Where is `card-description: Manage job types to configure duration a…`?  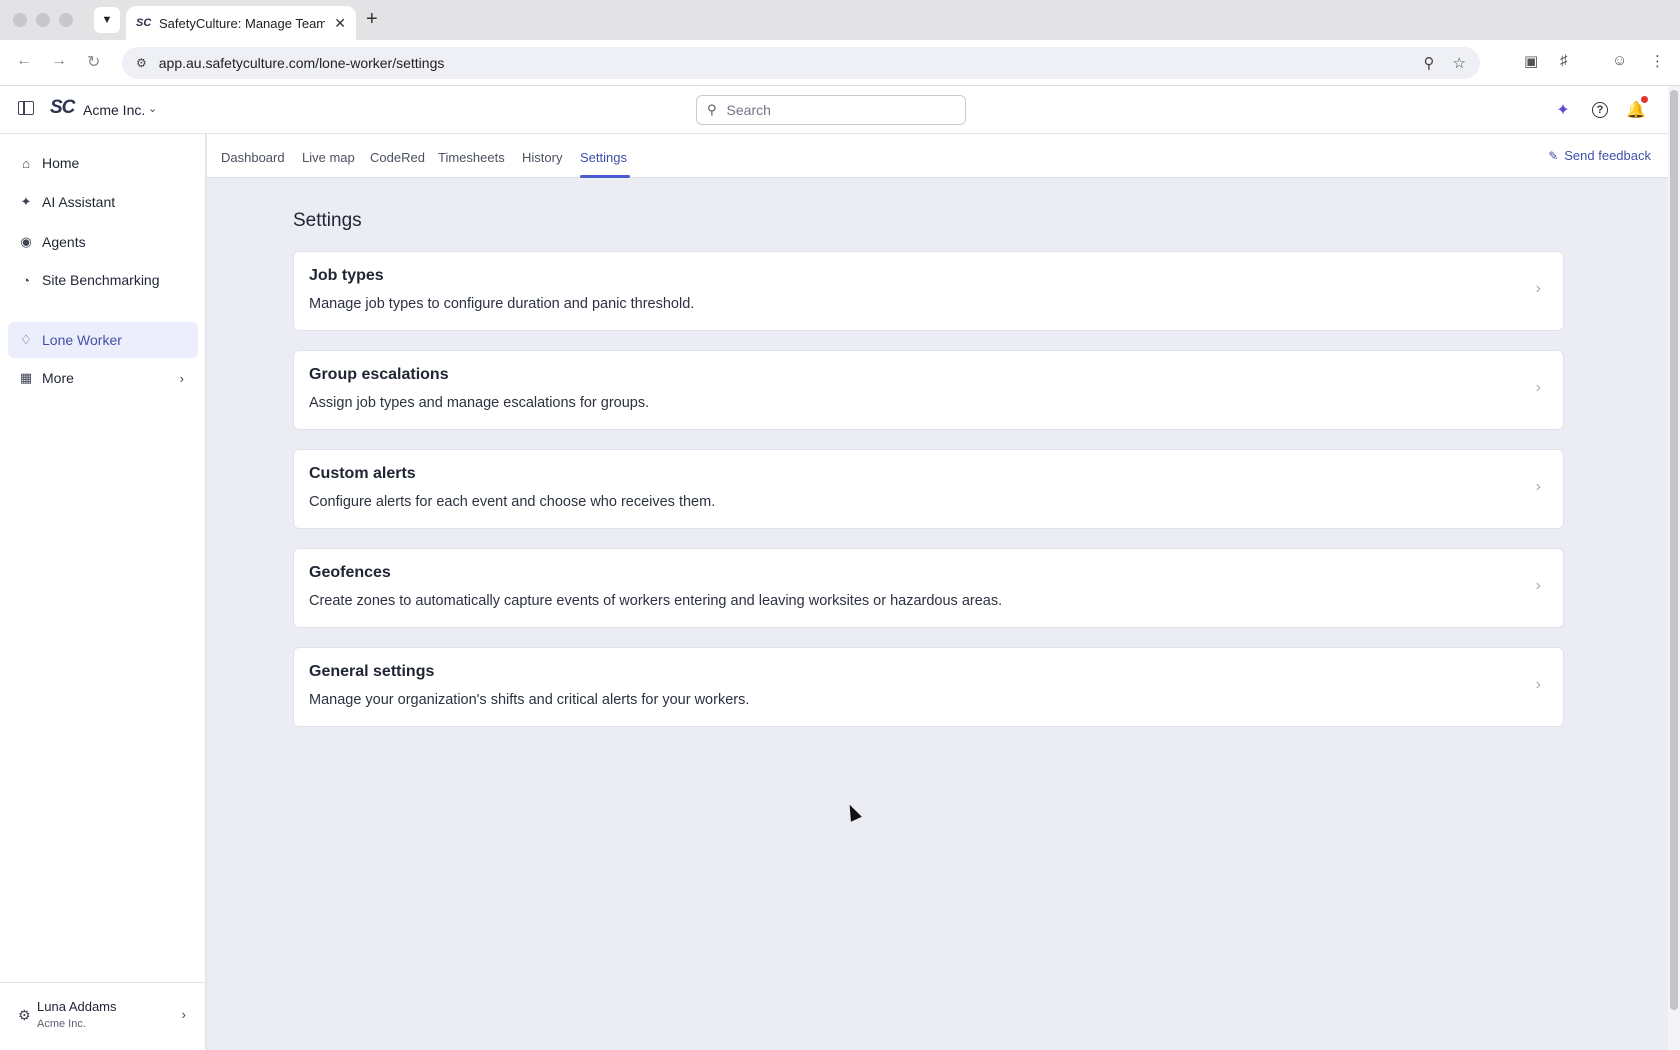 card-description: Manage job types to configure duration a… is located at coordinates (502, 304).